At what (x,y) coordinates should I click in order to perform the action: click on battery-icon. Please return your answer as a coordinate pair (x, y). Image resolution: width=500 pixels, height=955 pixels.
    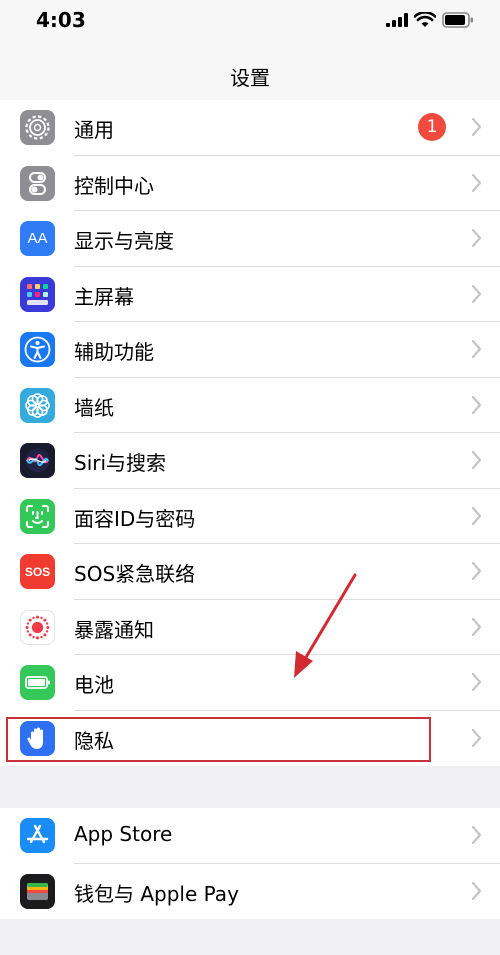
    Looking at the image, I should click on (457, 20).